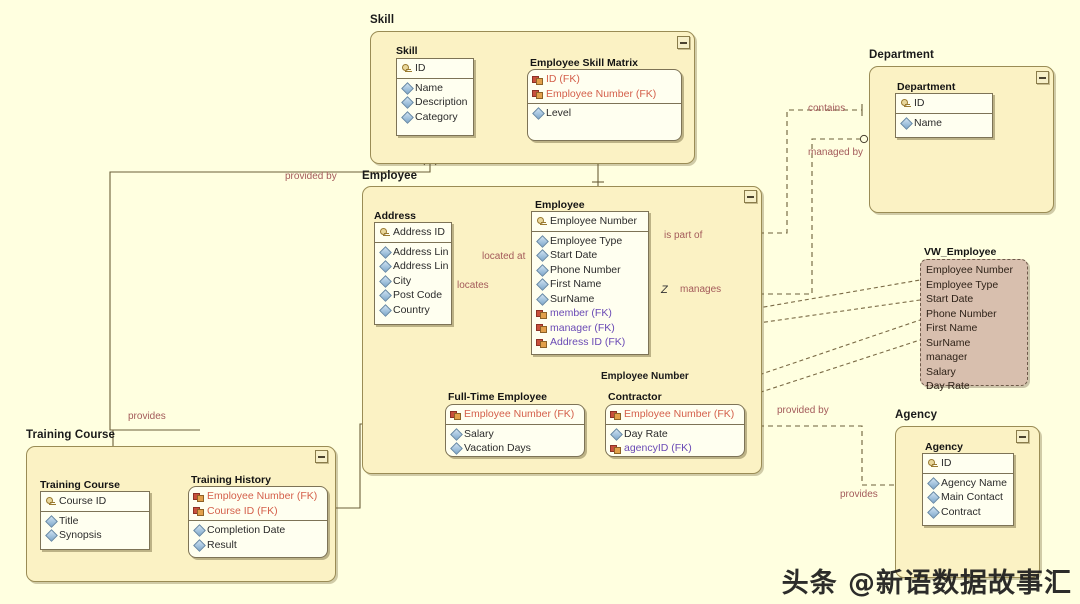 Image resolution: width=1080 pixels, height=604 pixels. Describe the element at coordinates (435, 68) in the screenshot. I see `attribute-row: ID` at that location.